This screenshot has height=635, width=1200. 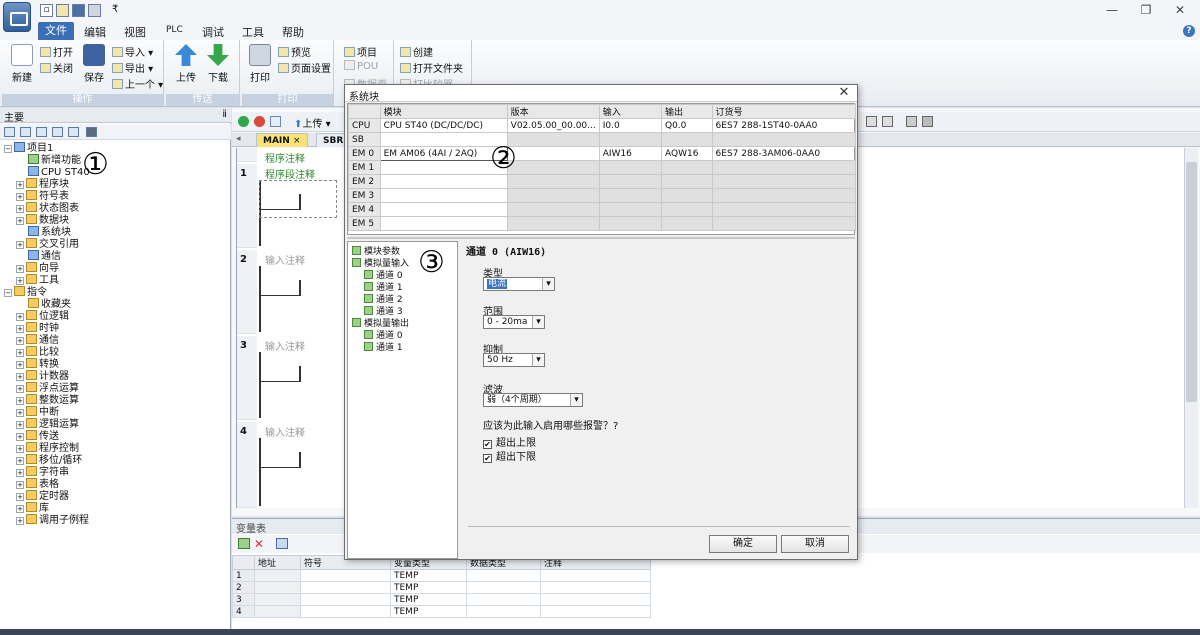 What do you see at coordinates (213, 32) in the screenshot?
I see `menu-debug: 调试` at bounding box center [213, 32].